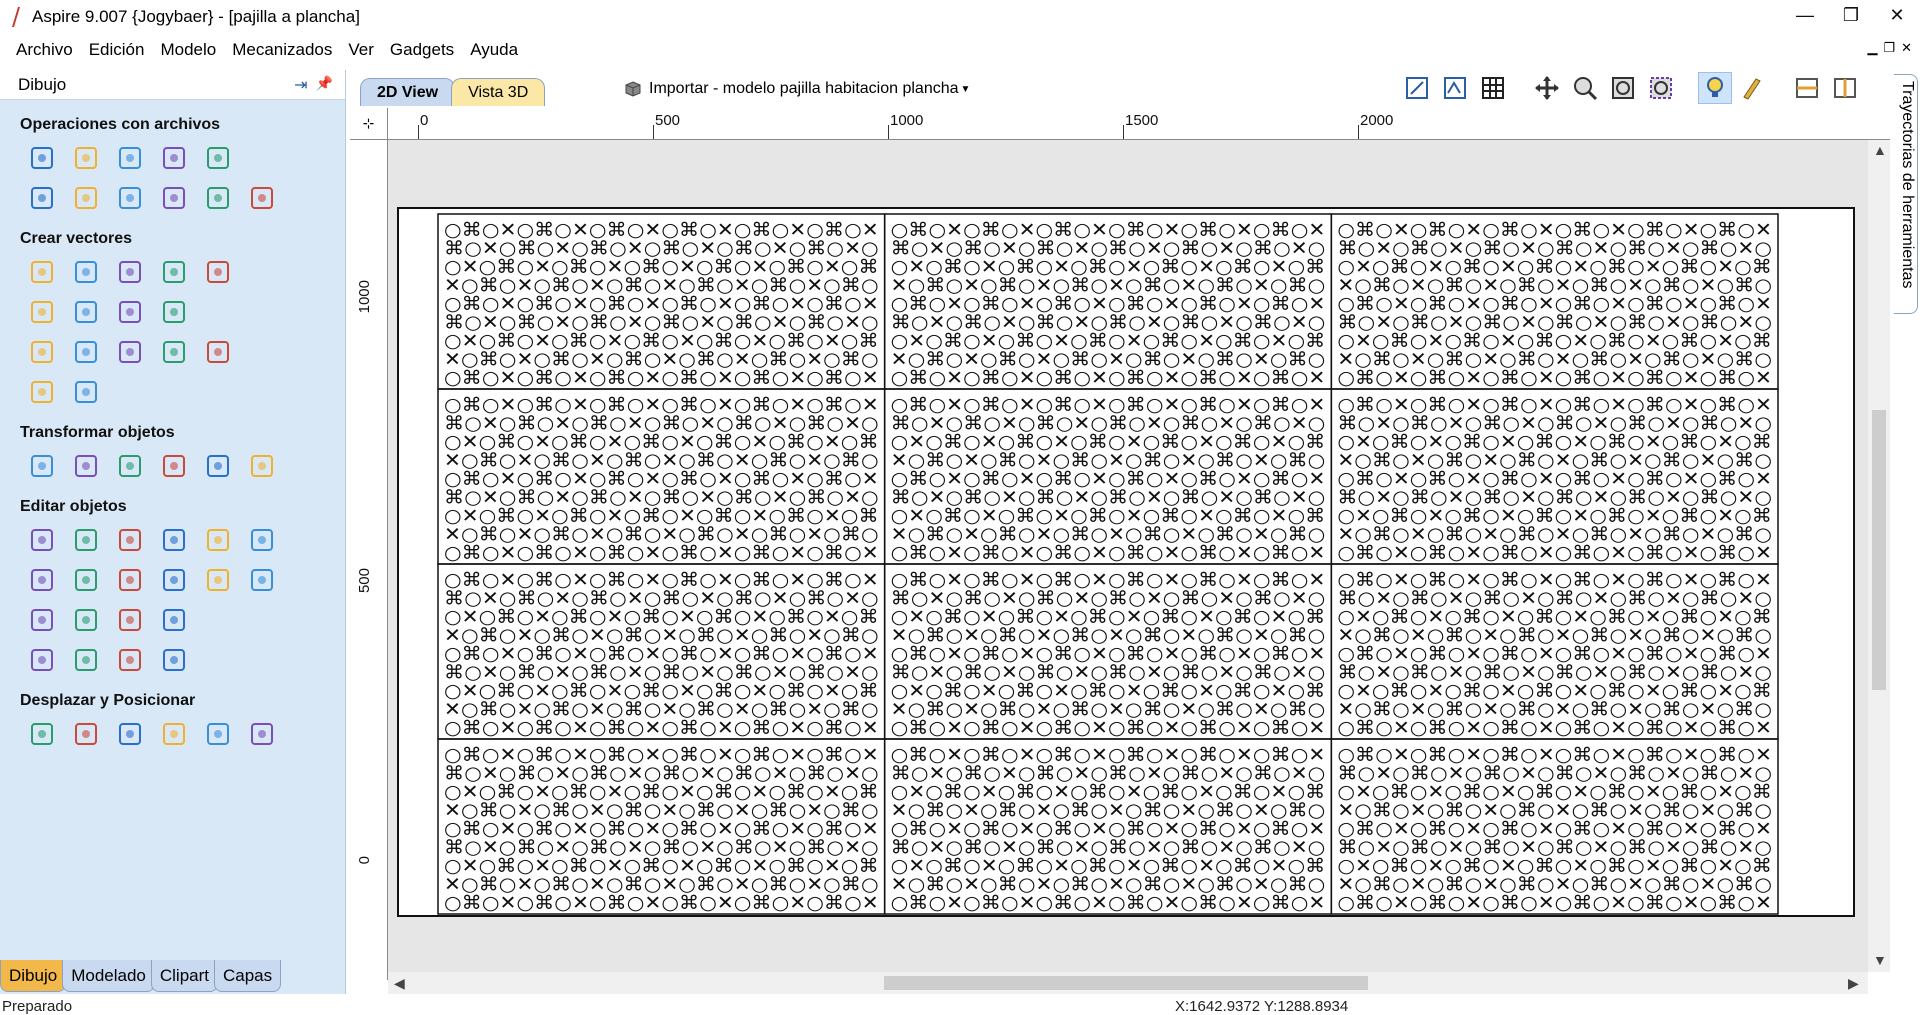  I want to click on menu-gadgets: Gadgets, so click(422, 50).